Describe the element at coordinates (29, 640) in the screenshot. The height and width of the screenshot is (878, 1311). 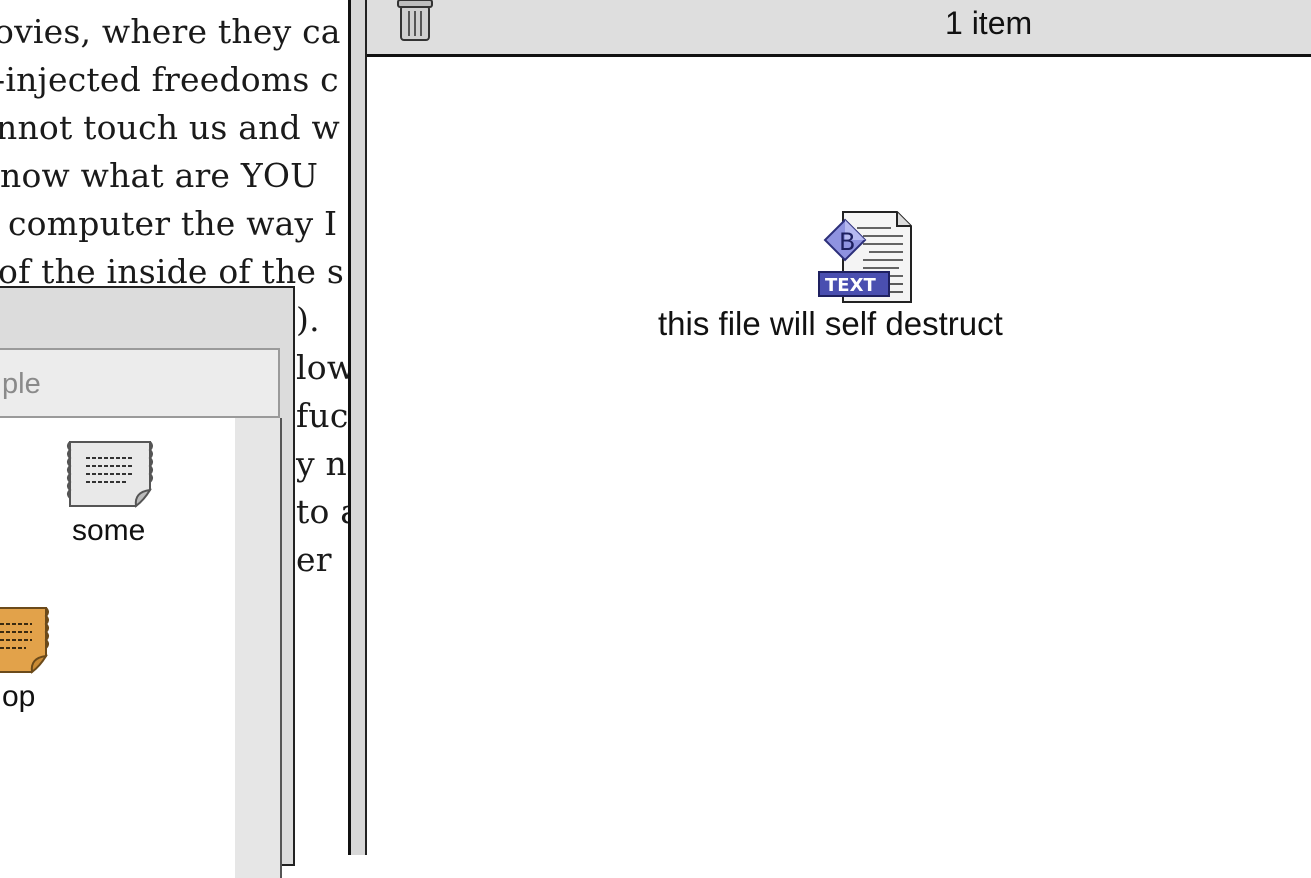
I see `text-clipping-orange-icon` at that location.